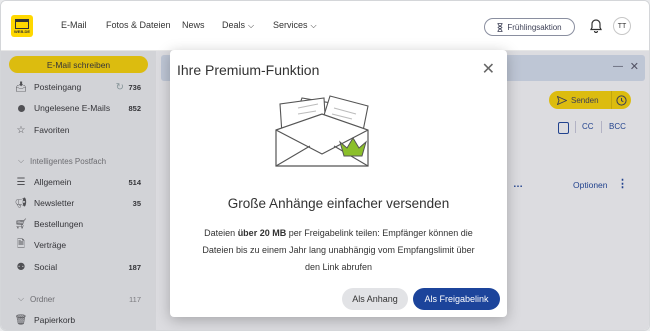  Describe the element at coordinates (375, 299) in the screenshot. I see `as-attachment-button: Als Anhang` at that location.